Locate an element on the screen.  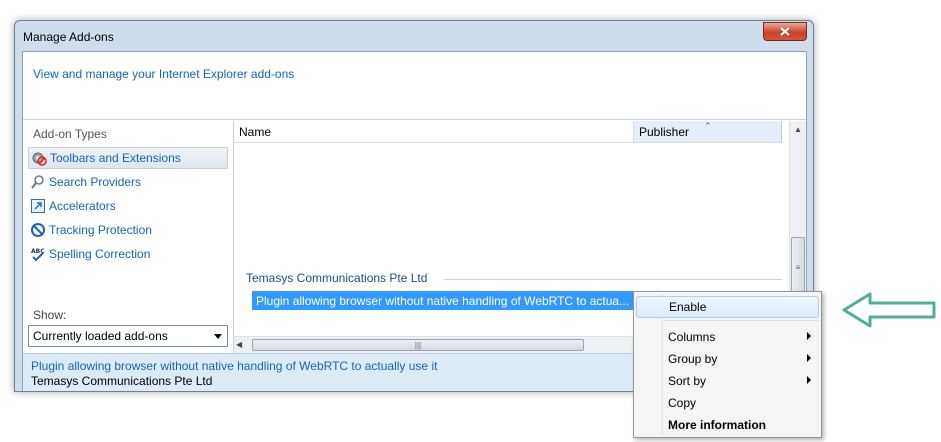
type-item-spelling-correction: ABC Spelling Correction is located at coordinates (128, 254).